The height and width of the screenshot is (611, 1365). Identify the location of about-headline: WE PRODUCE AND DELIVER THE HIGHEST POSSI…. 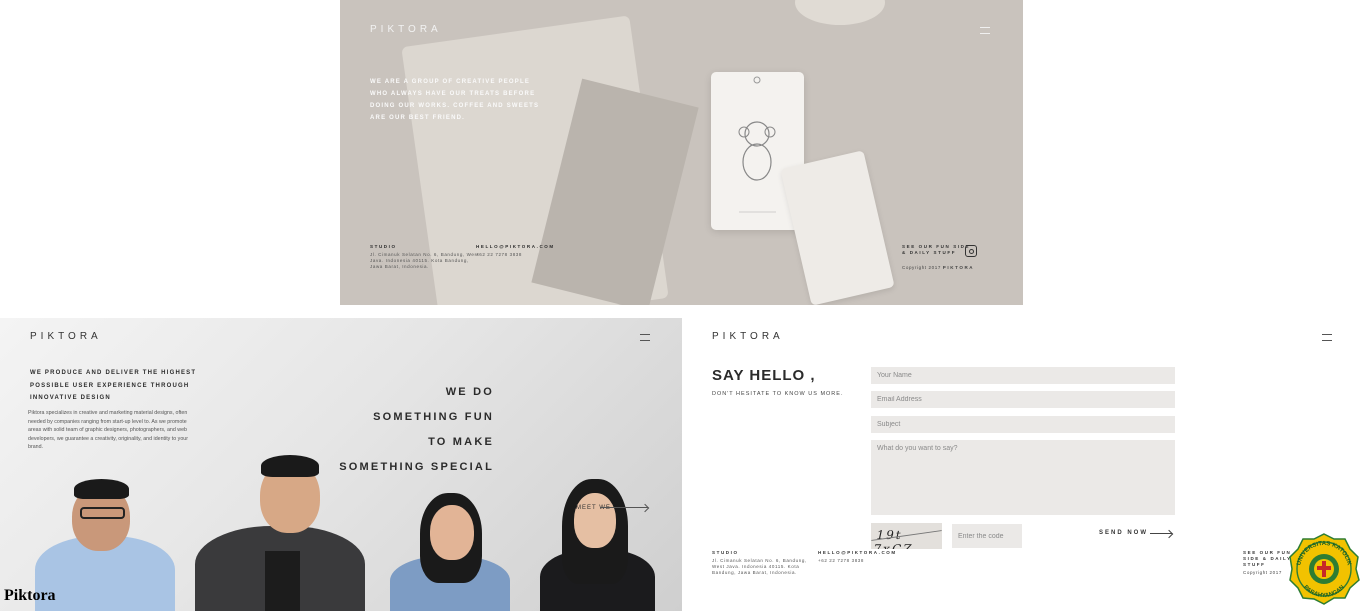
(113, 385).